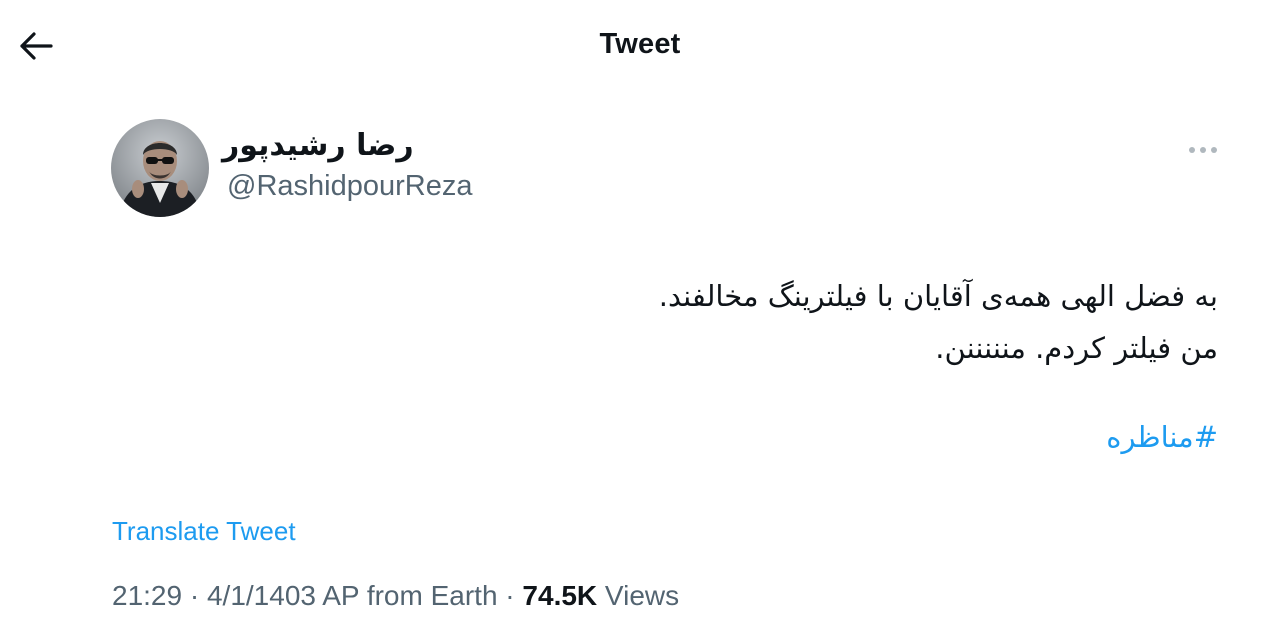 The height and width of the screenshot is (643, 1280). I want to click on hashtag-link: #مناظره, so click(1162, 437).